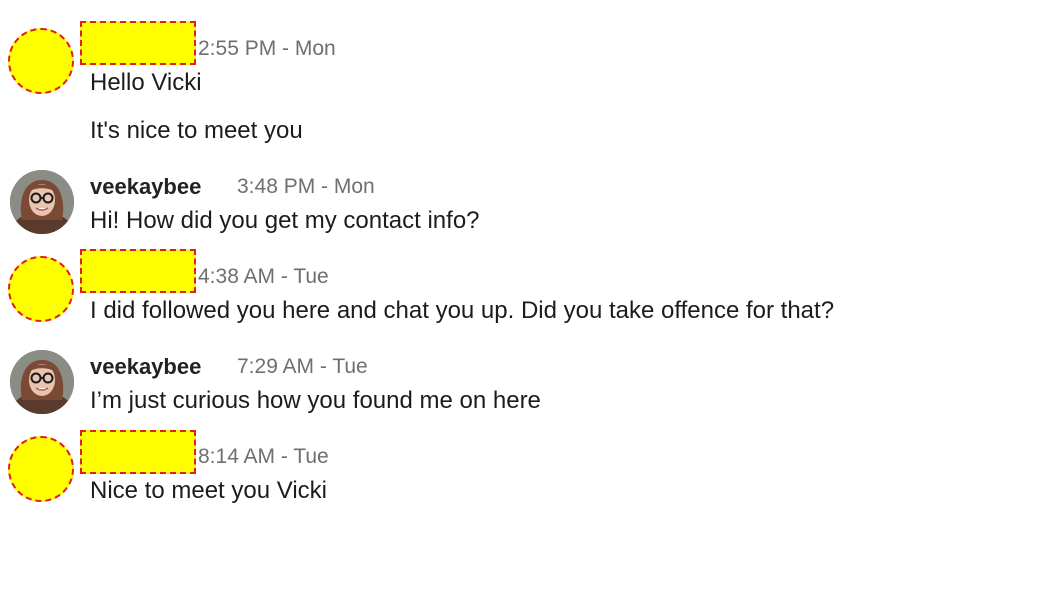 This screenshot has height=592, width=1054. What do you see at coordinates (196, 130) in the screenshot?
I see `message-text: It's nice to meet you` at bounding box center [196, 130].